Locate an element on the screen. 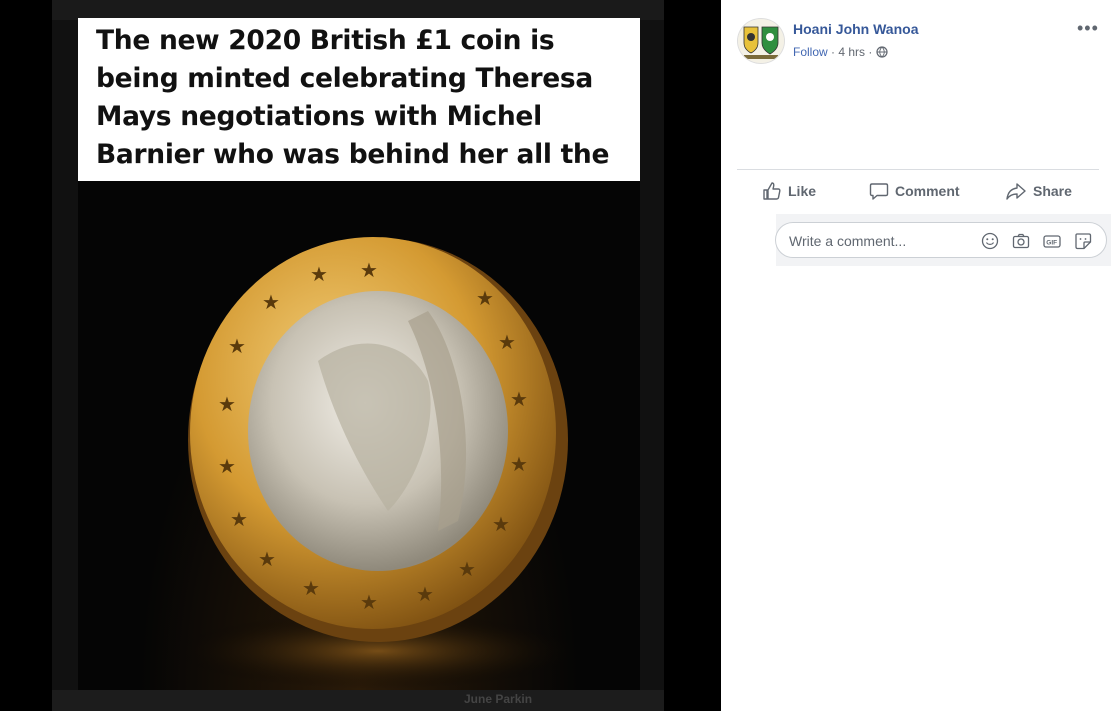  svg-text: GIF is located at coordinates (1051, 243).